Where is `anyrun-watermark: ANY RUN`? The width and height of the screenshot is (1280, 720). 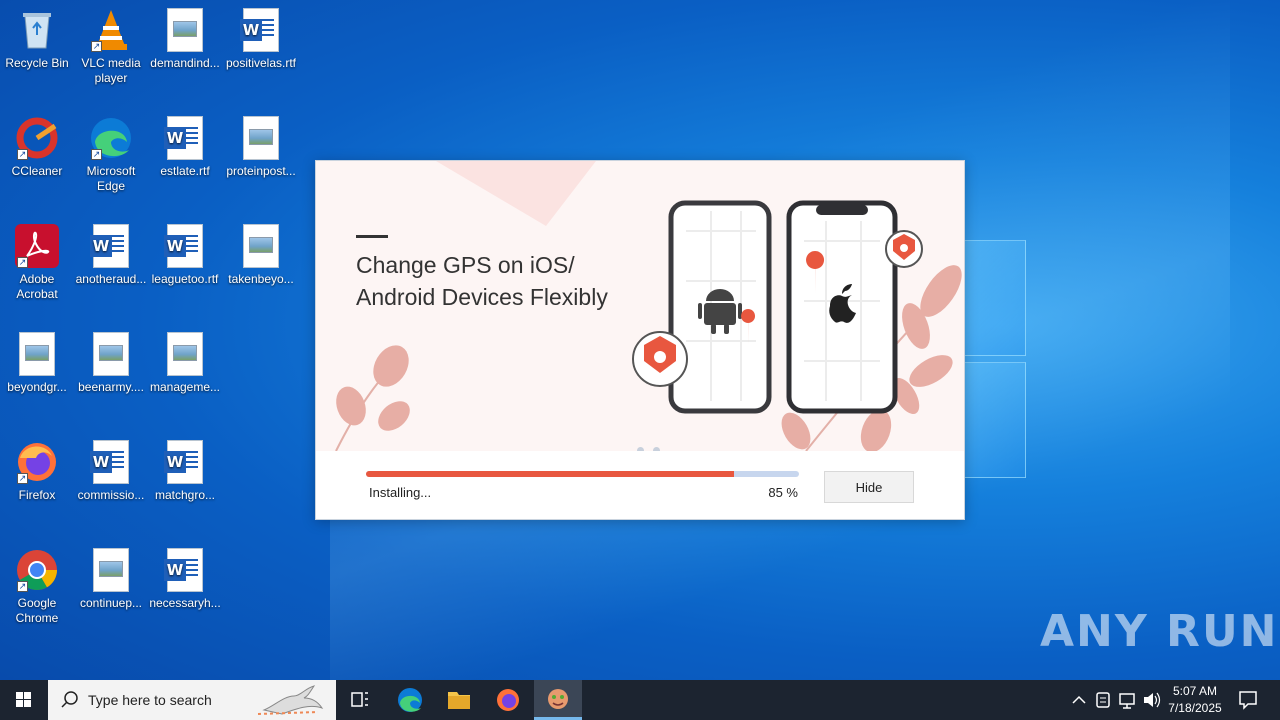 anyrun-watermark: ANY RUN is located at coordinates (1159, 631).